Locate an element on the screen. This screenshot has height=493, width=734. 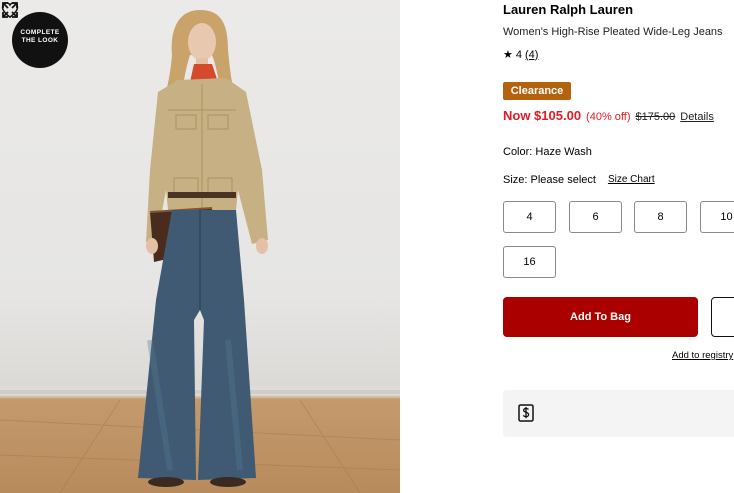
add-to-registry-link: Add to registry is located at coordinates (702, 355).